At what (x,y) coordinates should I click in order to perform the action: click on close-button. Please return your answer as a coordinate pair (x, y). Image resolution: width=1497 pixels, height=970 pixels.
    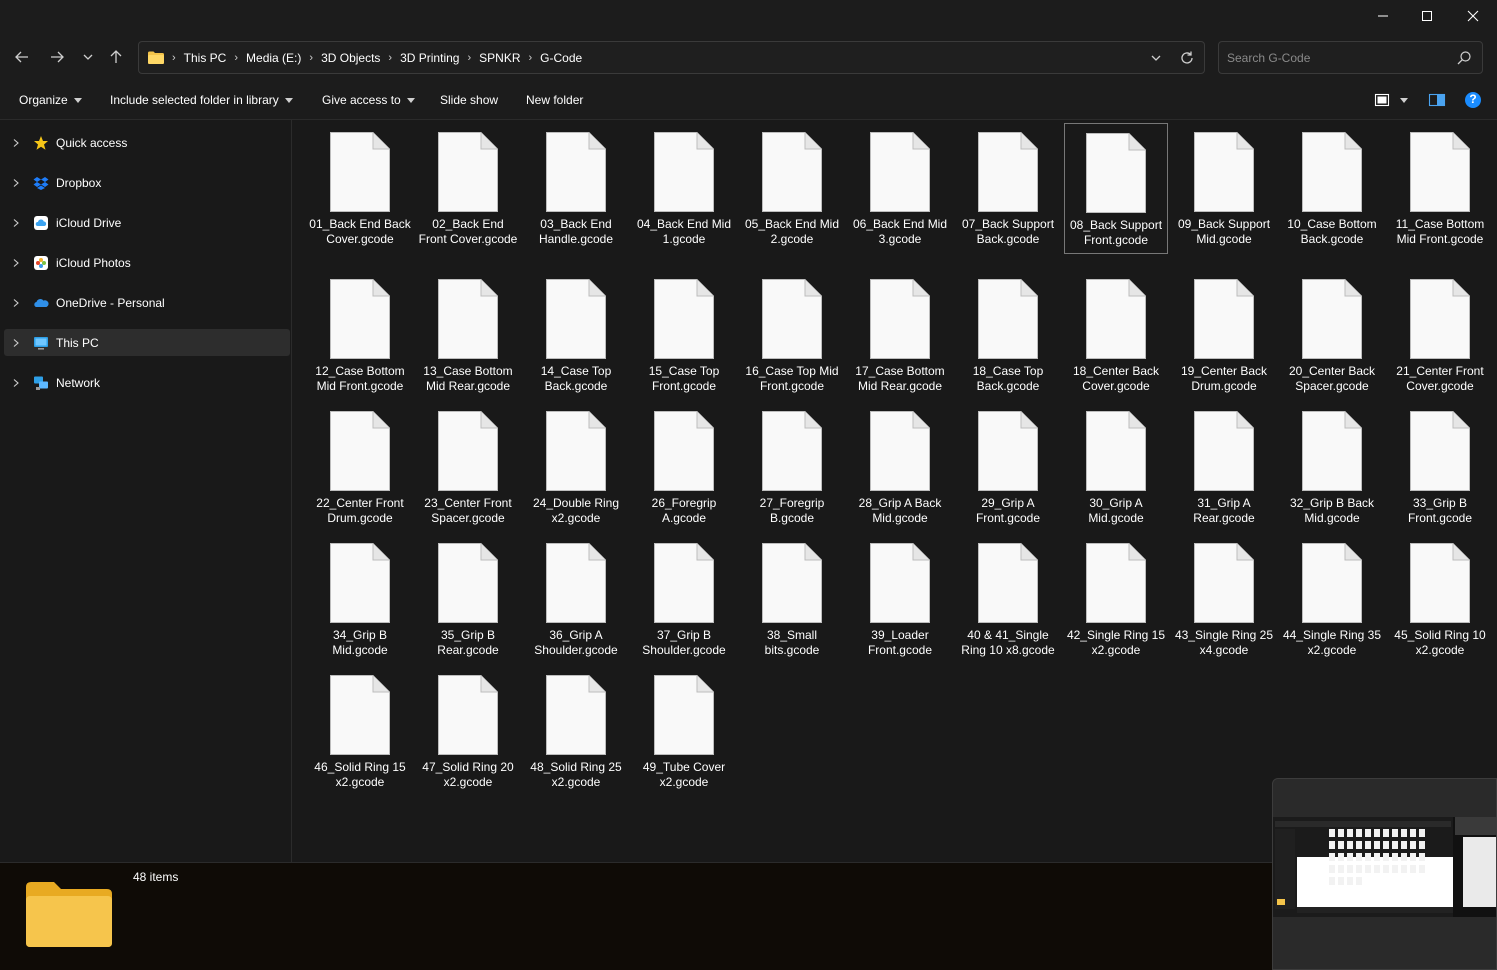
    Looking at the image, I should click on (1473, 16).